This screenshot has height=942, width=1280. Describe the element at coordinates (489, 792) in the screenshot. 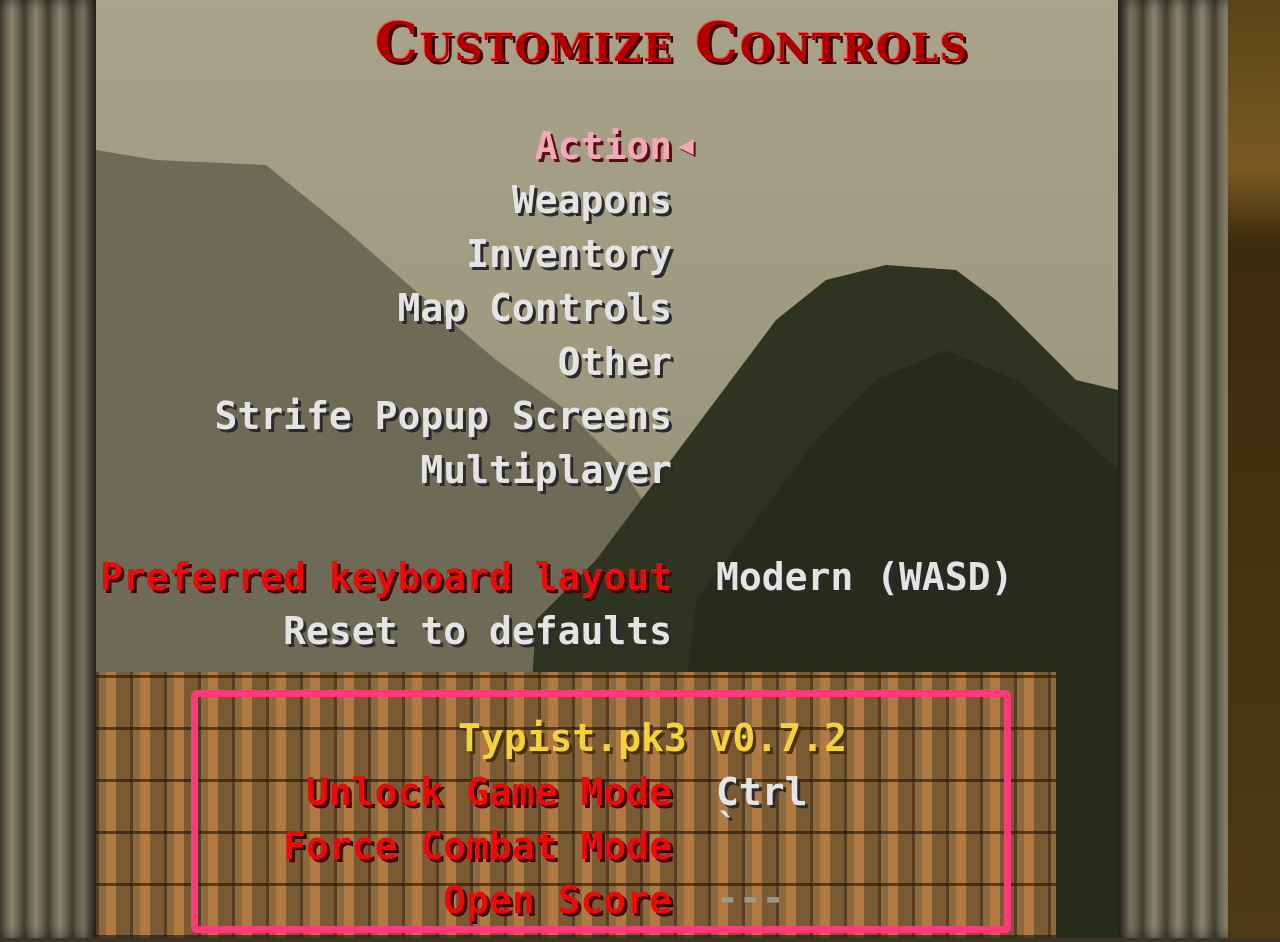

I see `unlock-game-mode-label: Unlock Game Mode` at that location.